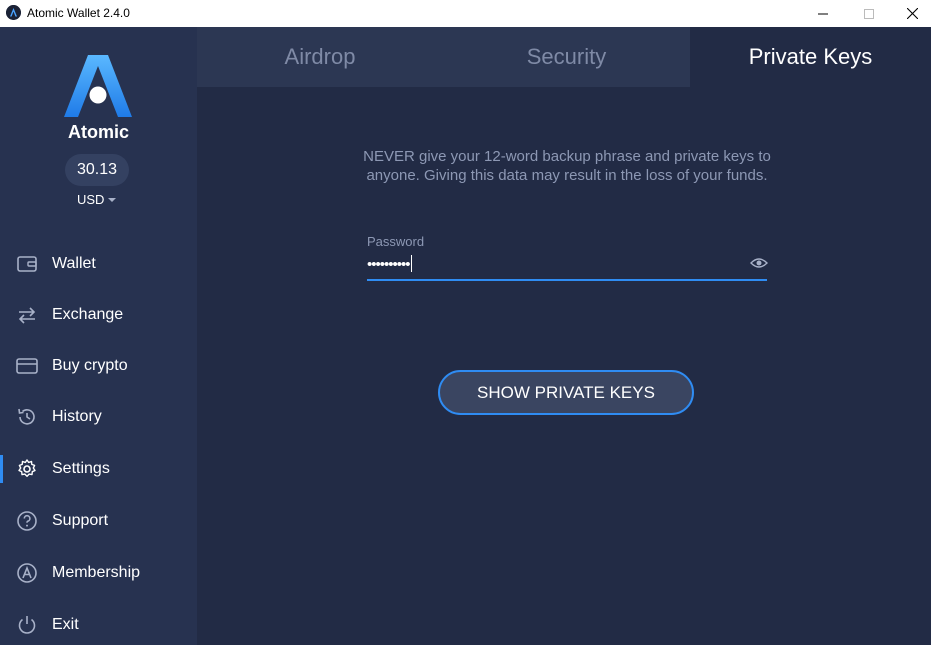 The width and height of the screenshot is (931, 645). What do you see at coordinates (65, 624) in the screenshot?
I see `sidebar-item-label: Exit` at bounding box center [65, 624].